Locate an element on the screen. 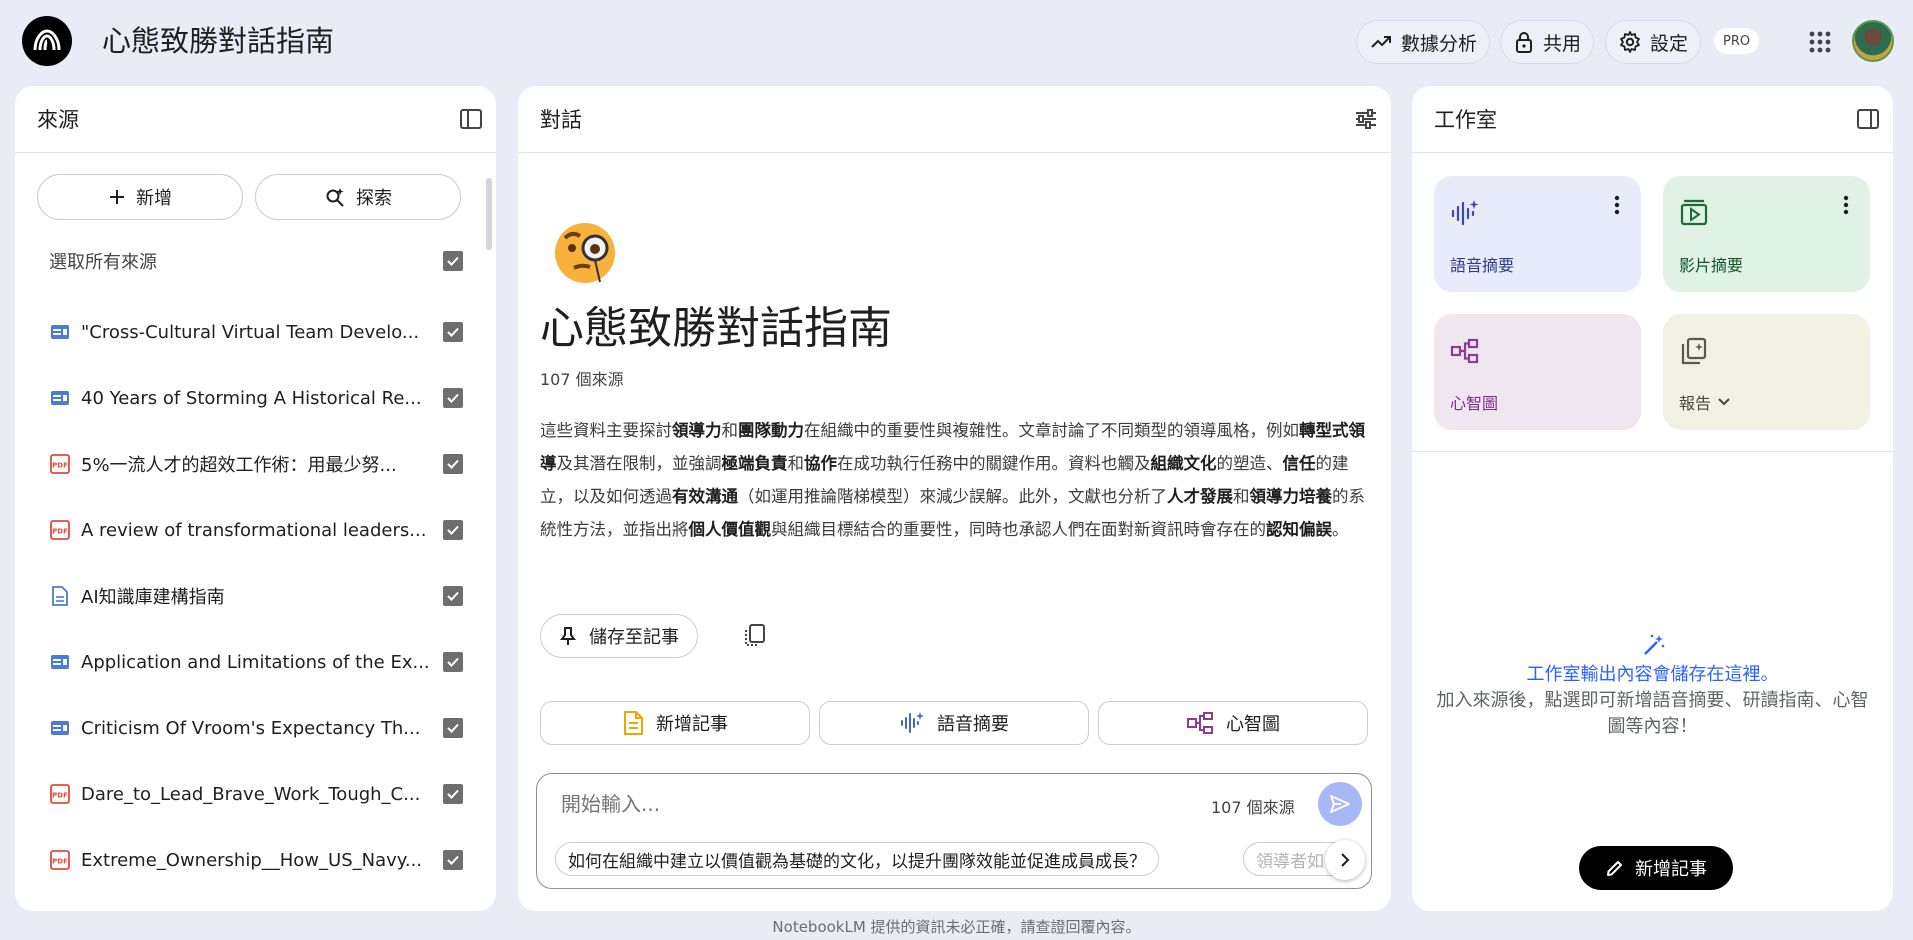 The width and height of the screenshot is (1913, 940). sources-scrollbar is located at coordinates (489, 214).